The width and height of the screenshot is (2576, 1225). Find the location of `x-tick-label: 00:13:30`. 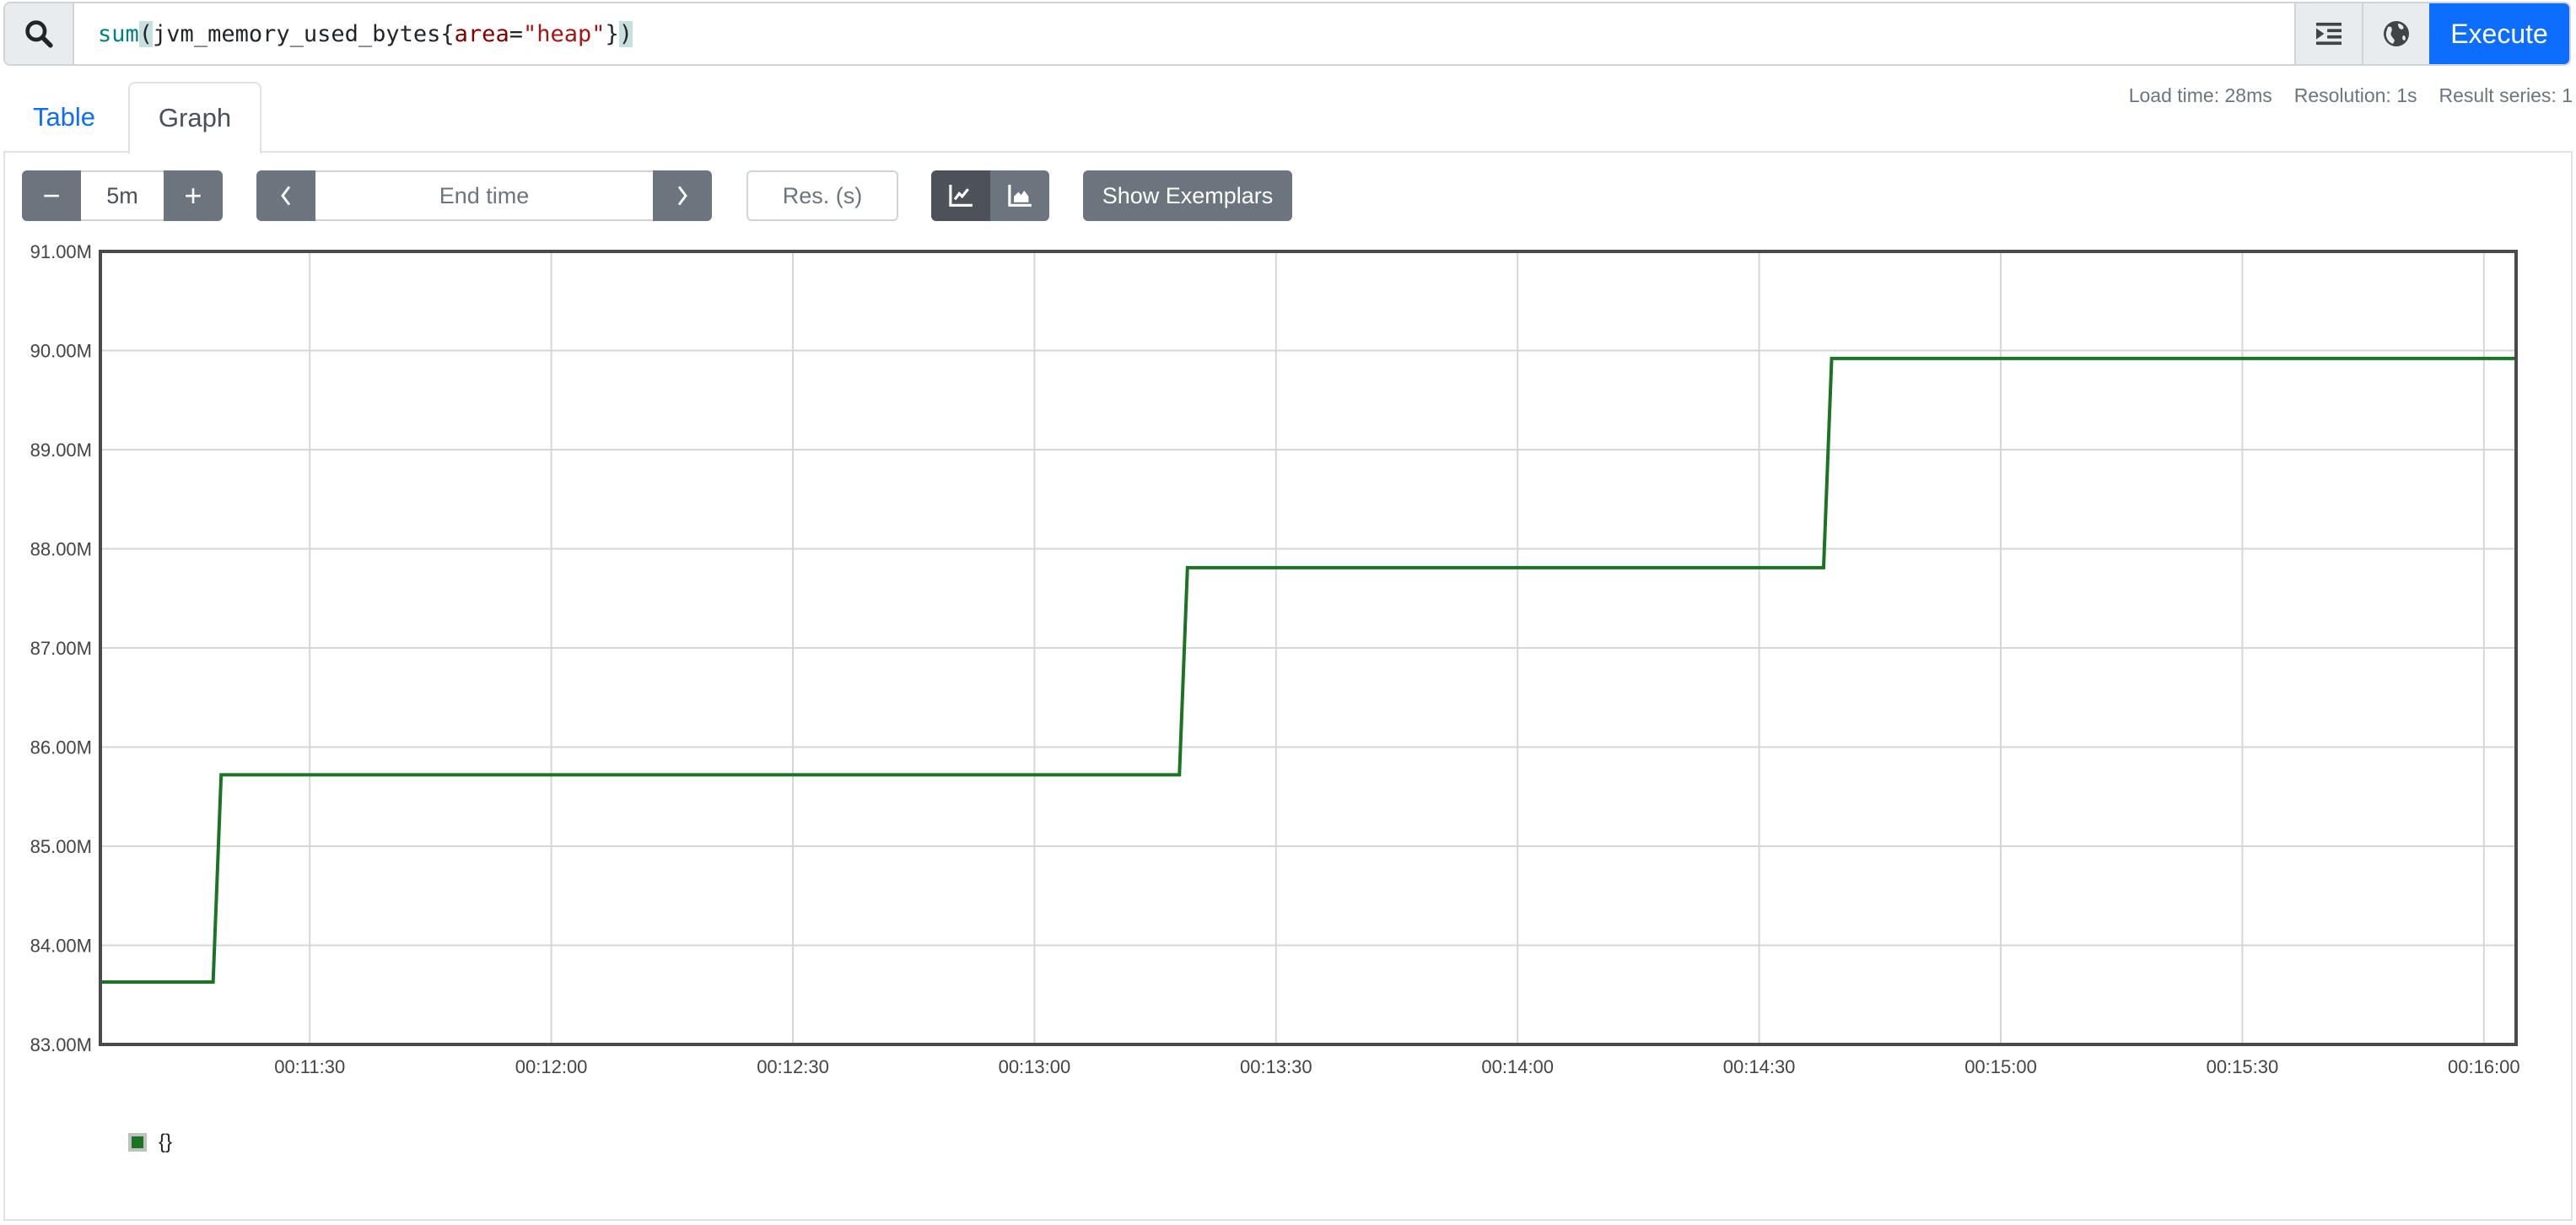

x-tick-label: 00:13:30 is located at coordinates (1276, 1066).